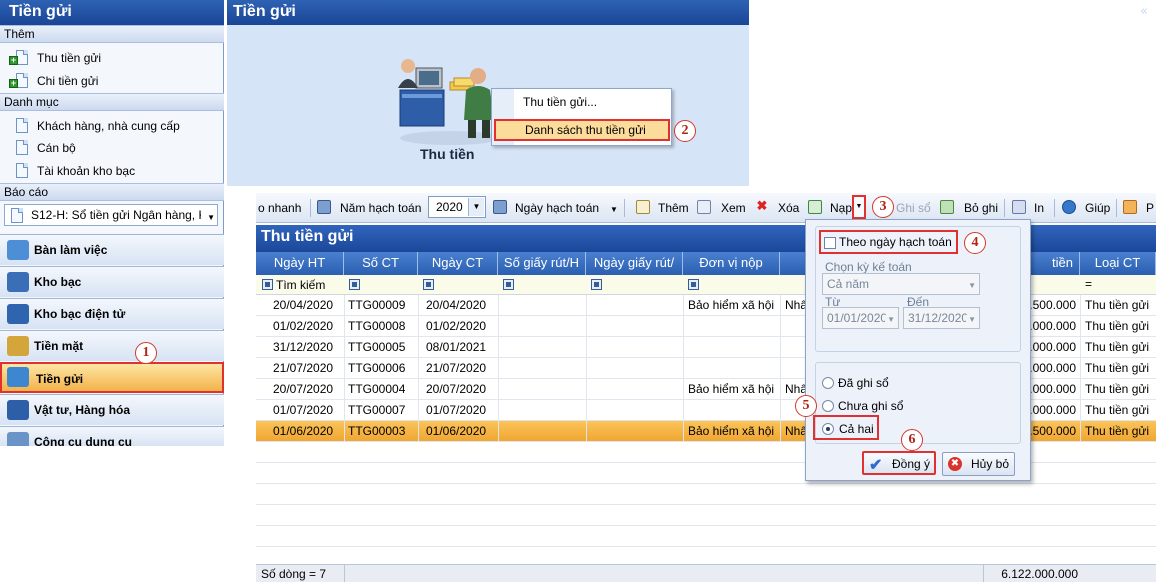 This screenshot has width=1156, height=582. What do you see at coordinates (381, 263) in the screenshot?
I see `col-so-ct: Số CT` at bounding box center [381, 263].